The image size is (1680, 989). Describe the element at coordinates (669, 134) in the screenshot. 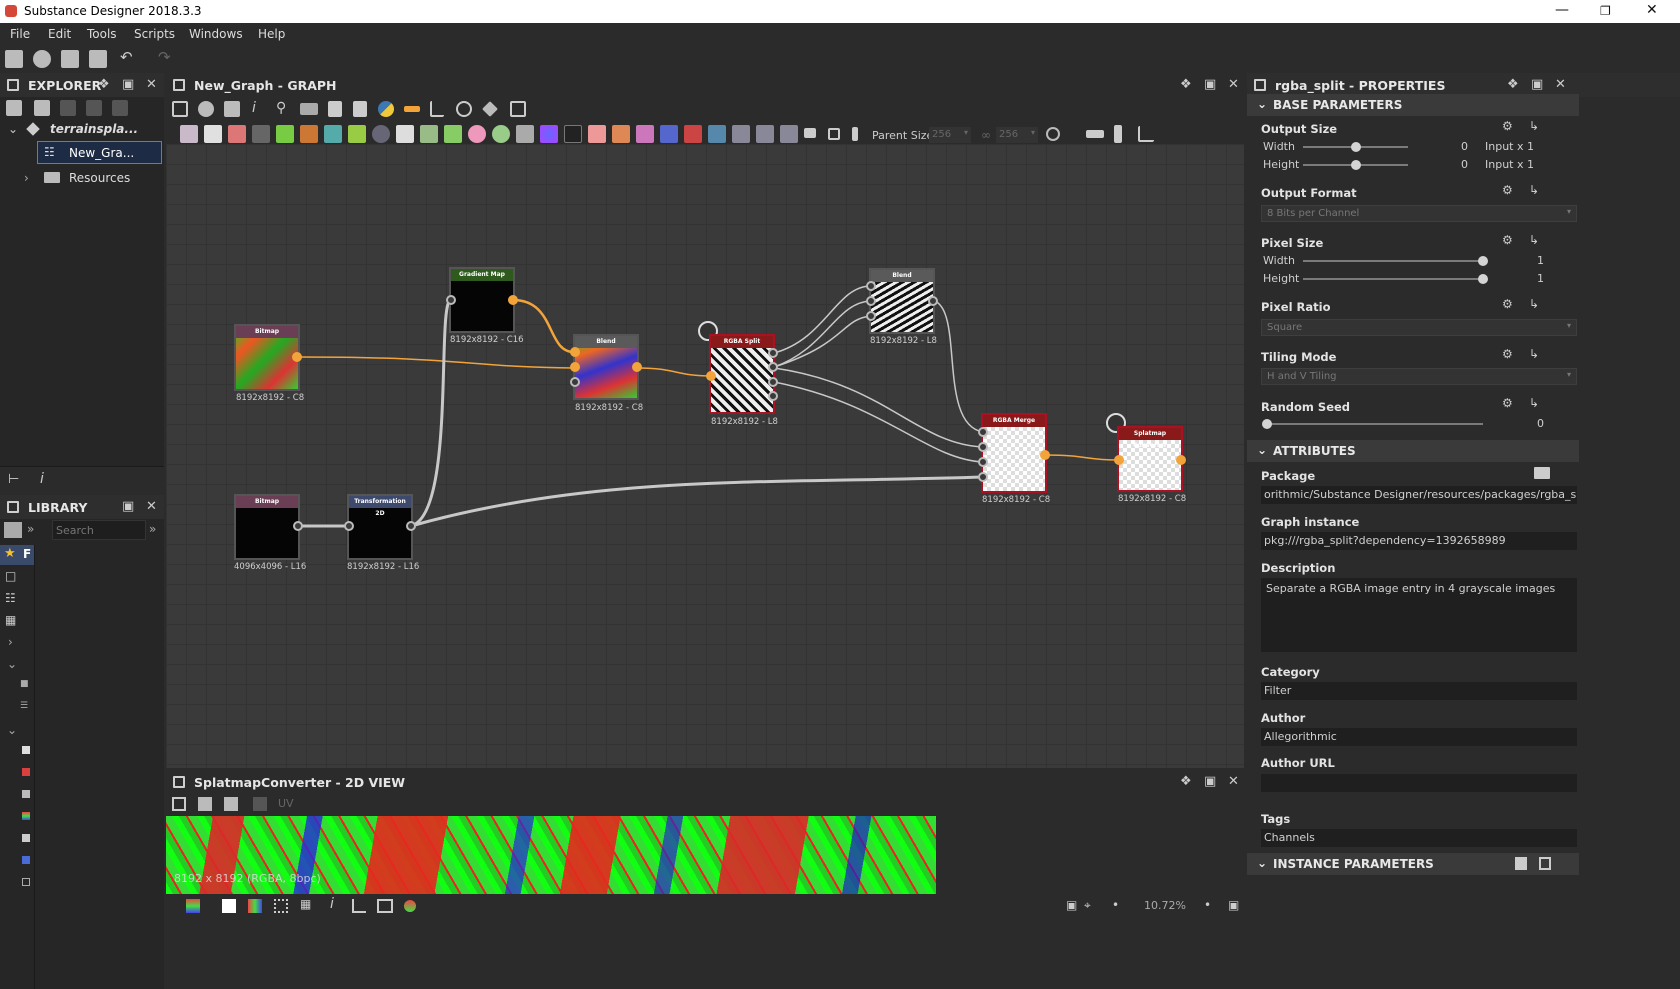

I see `select-node-icon` at that location.